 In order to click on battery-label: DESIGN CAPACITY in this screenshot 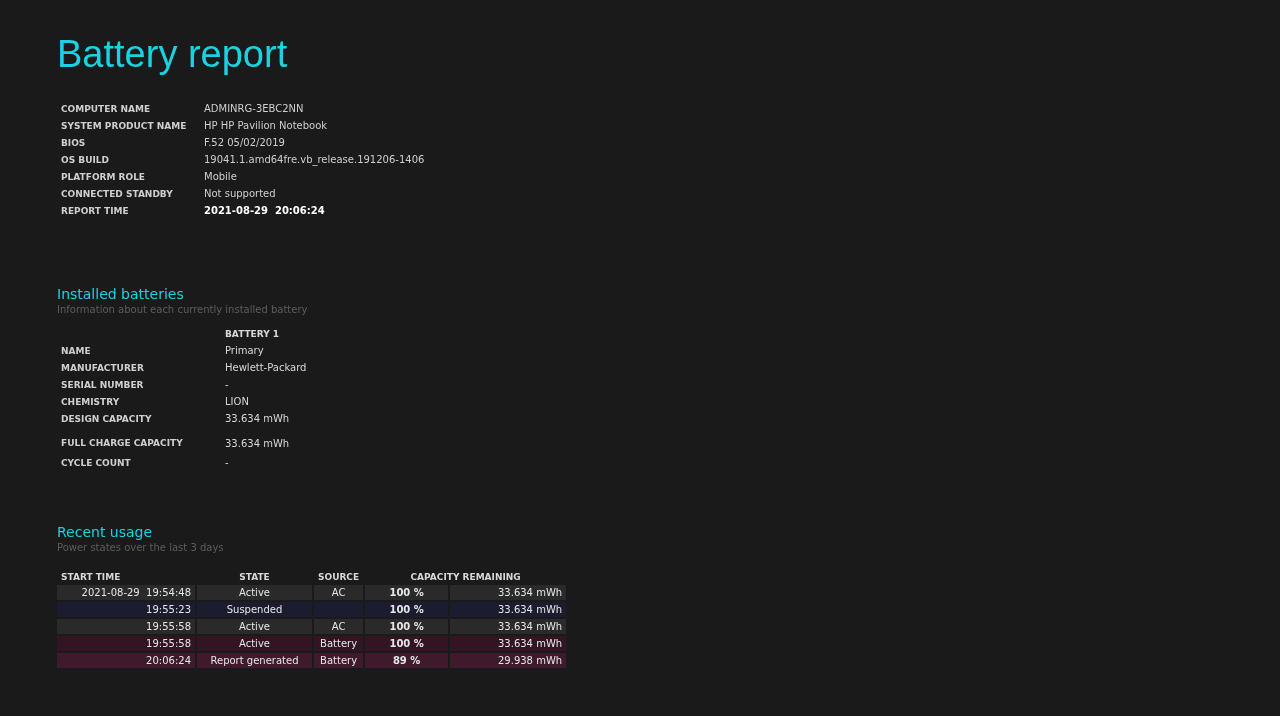, I will do `click(106, 419)`.